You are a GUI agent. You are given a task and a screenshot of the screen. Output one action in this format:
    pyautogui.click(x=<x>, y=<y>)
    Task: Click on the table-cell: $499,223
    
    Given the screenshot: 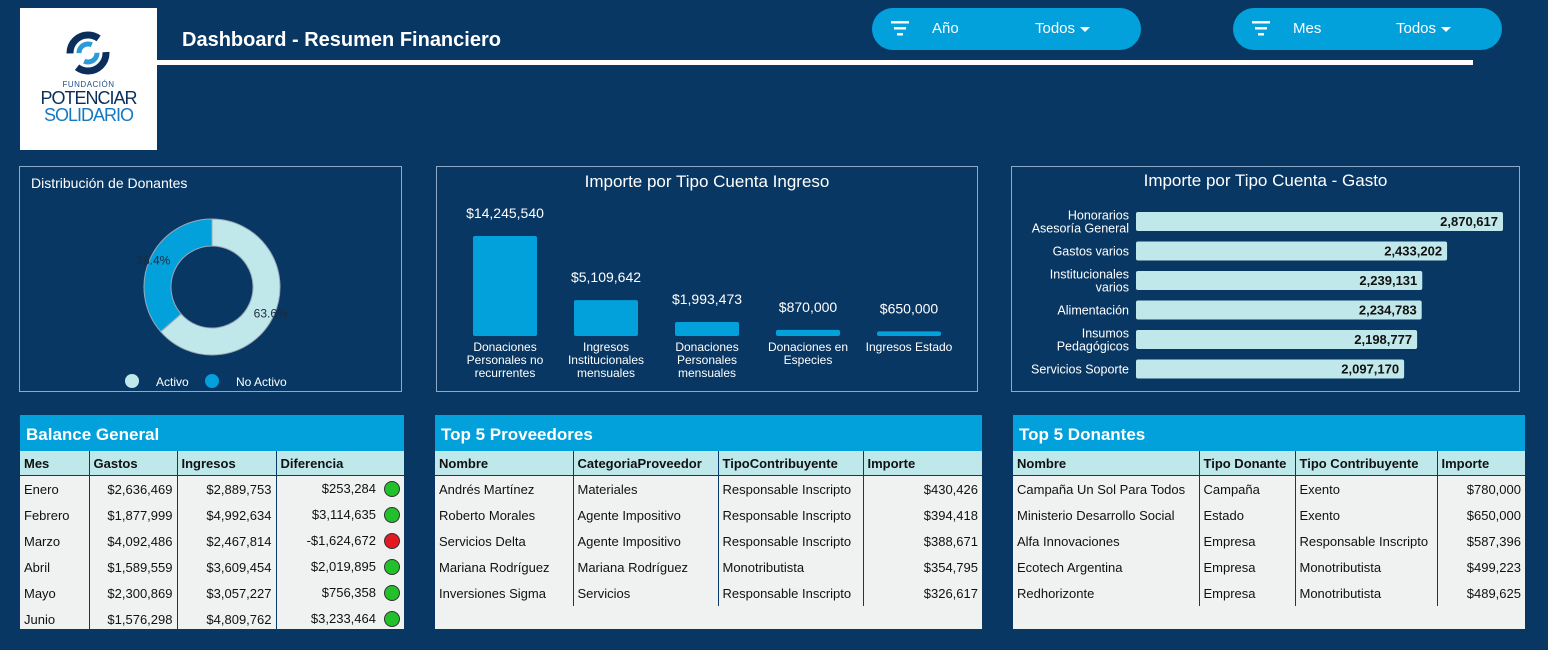 What is the action you would take?
    pyautogui.click(x=1481, y=567)
    